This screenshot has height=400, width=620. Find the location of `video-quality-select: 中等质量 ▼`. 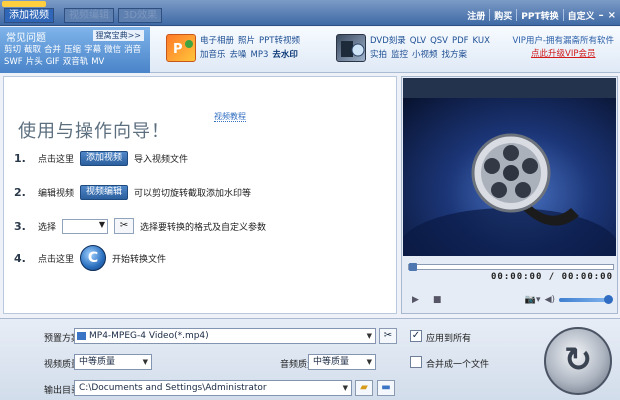

video-quality-select: 中等质量 ▼ is located at coordinates (113, 362).